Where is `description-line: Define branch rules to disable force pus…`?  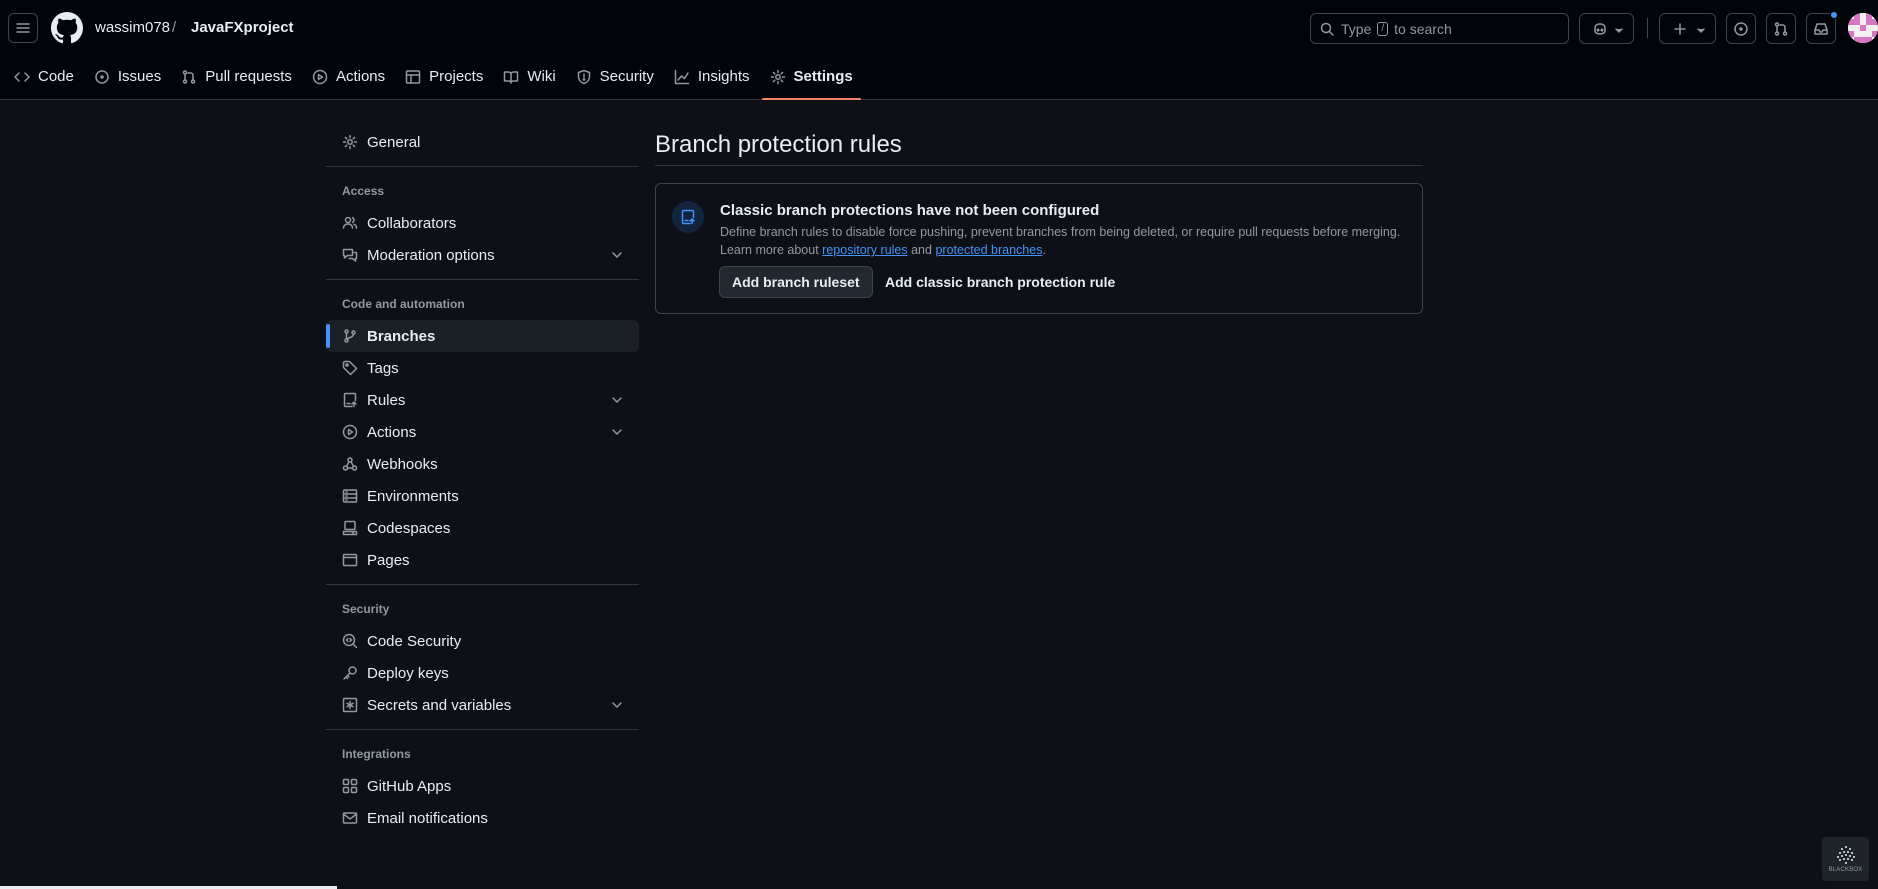
description-line: Define branch rules to disable force pus… is located at coordinates (1060, 232).